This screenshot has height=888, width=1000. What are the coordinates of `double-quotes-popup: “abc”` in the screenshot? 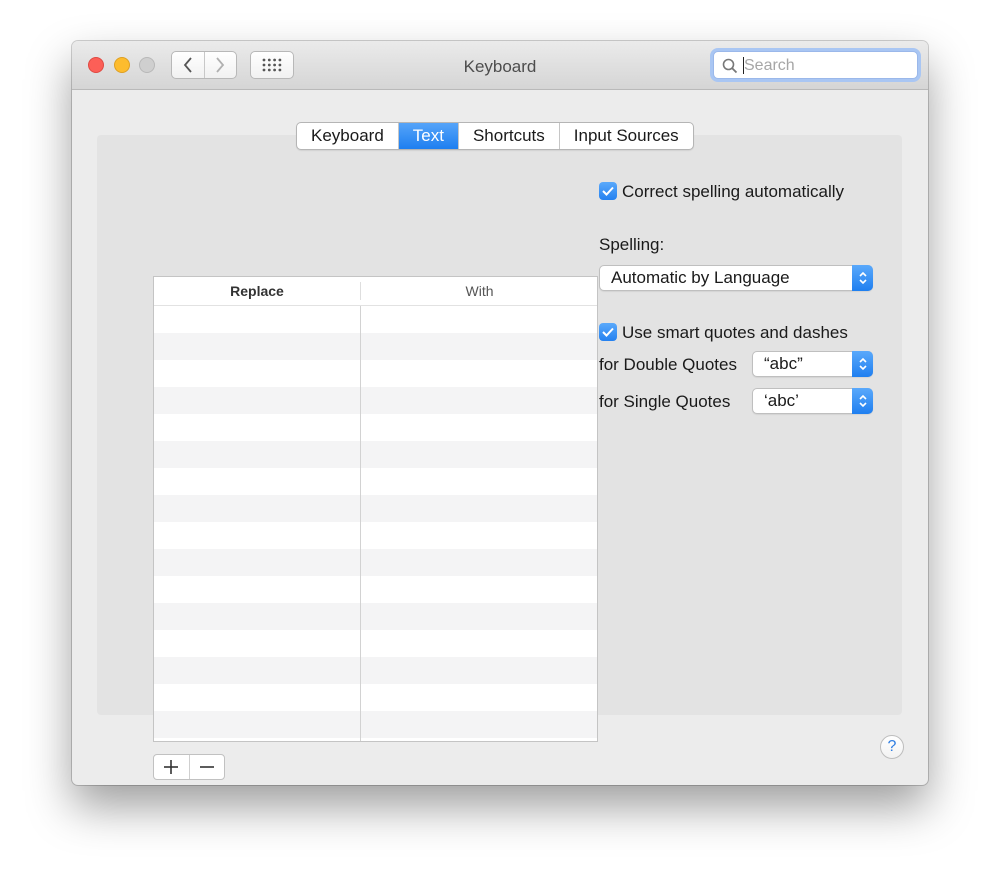 It's located at (812, 364).